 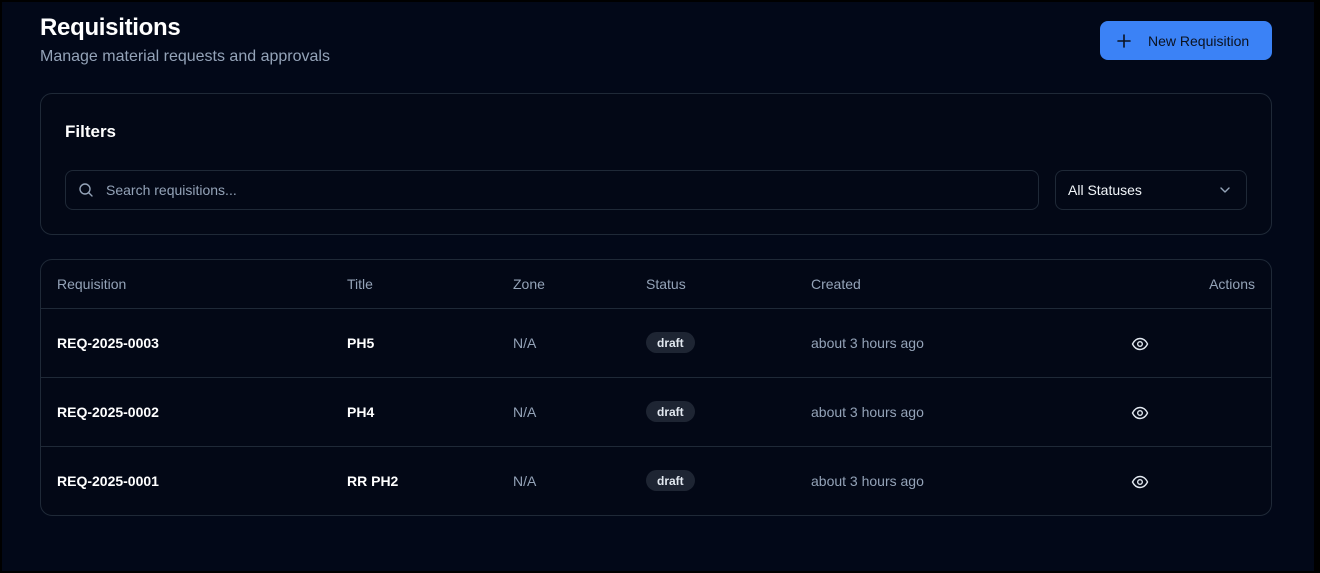 What do you see at coordinates (836, 284) in the screenshot?
I see `column-header-created: Created` at bounding box center [836, 284].